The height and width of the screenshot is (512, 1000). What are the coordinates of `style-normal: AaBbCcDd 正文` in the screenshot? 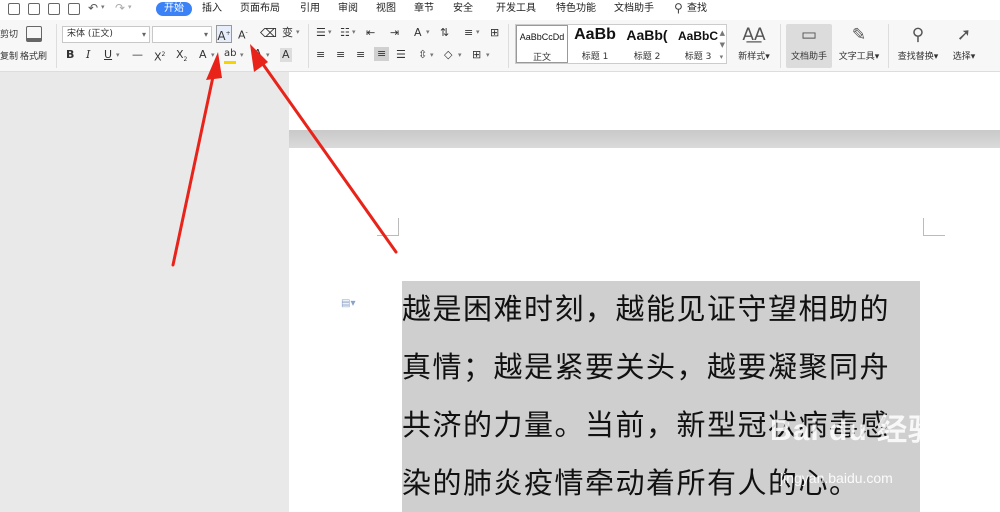 It's located at (542, 44).